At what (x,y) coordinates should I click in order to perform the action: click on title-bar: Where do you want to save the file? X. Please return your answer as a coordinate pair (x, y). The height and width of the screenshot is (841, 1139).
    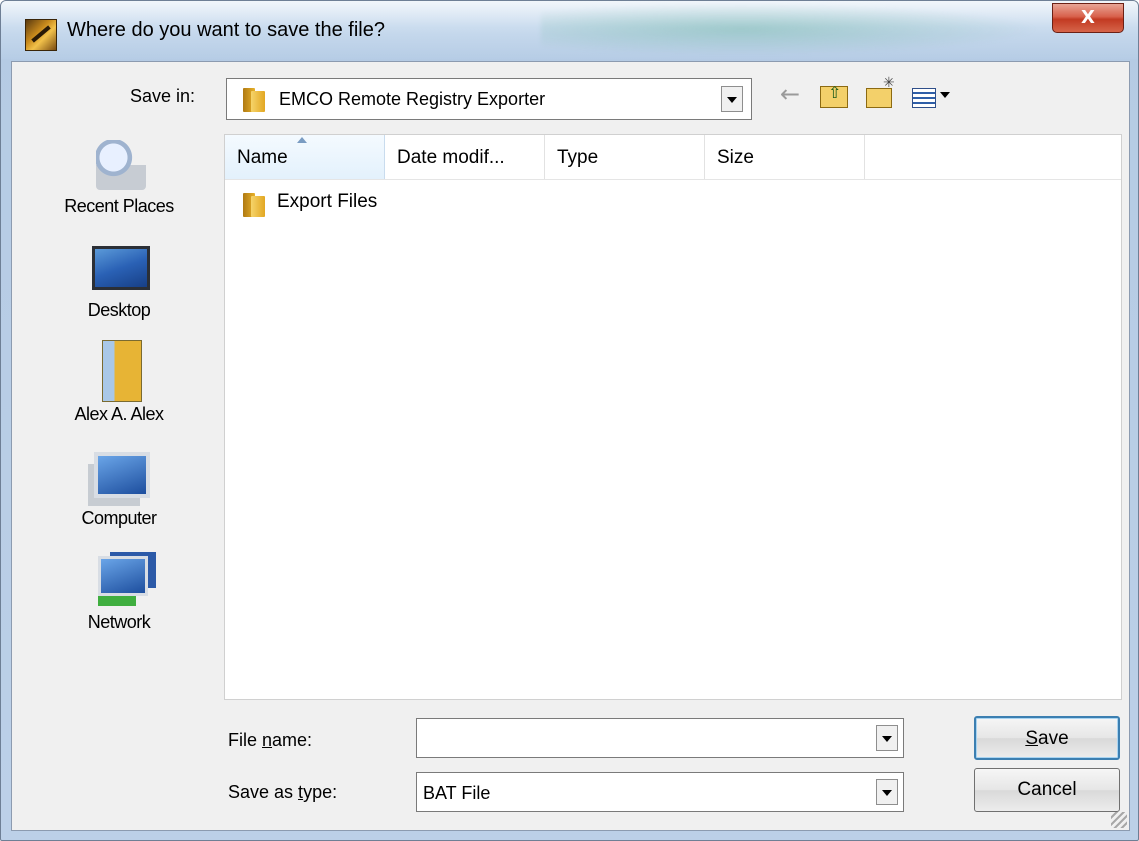
    Looking at the image, I should click on (569, 30).